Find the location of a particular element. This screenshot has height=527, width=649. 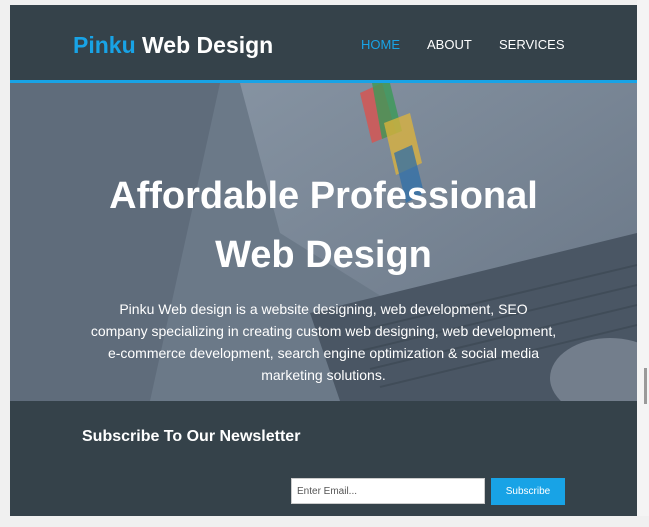

newsletter-heading: Subscribe To Our Newsletter is located at coordinates (191, 436).